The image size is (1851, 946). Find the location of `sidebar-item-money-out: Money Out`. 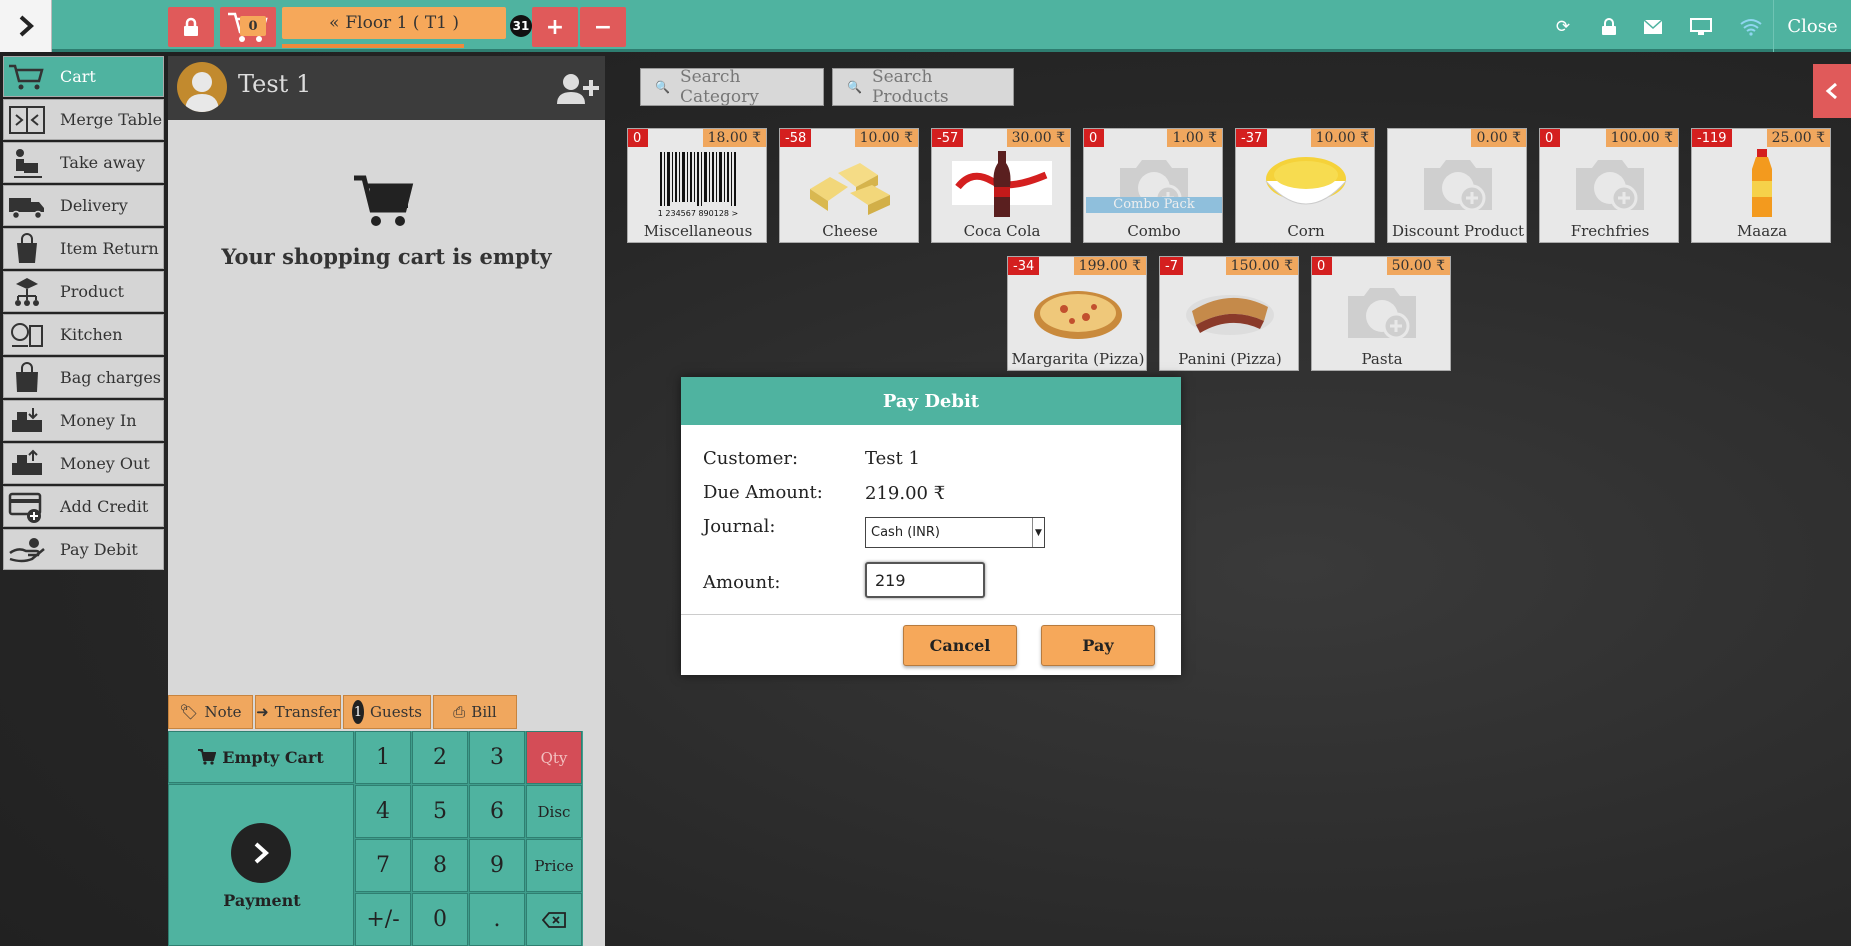

sidebar-item-money-out: Money Out is located at coordinates (83, 463).